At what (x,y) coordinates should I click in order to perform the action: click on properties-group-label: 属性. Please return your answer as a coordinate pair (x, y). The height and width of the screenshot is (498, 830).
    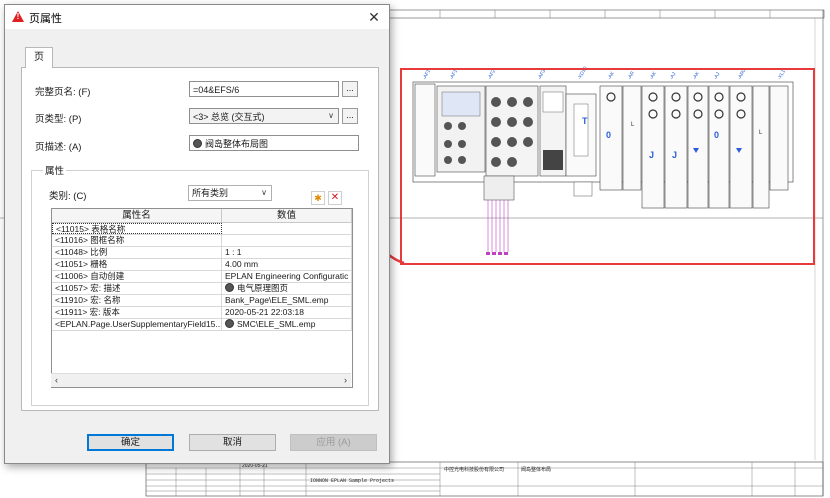
    Looking at the image, I should click on (55, 170).